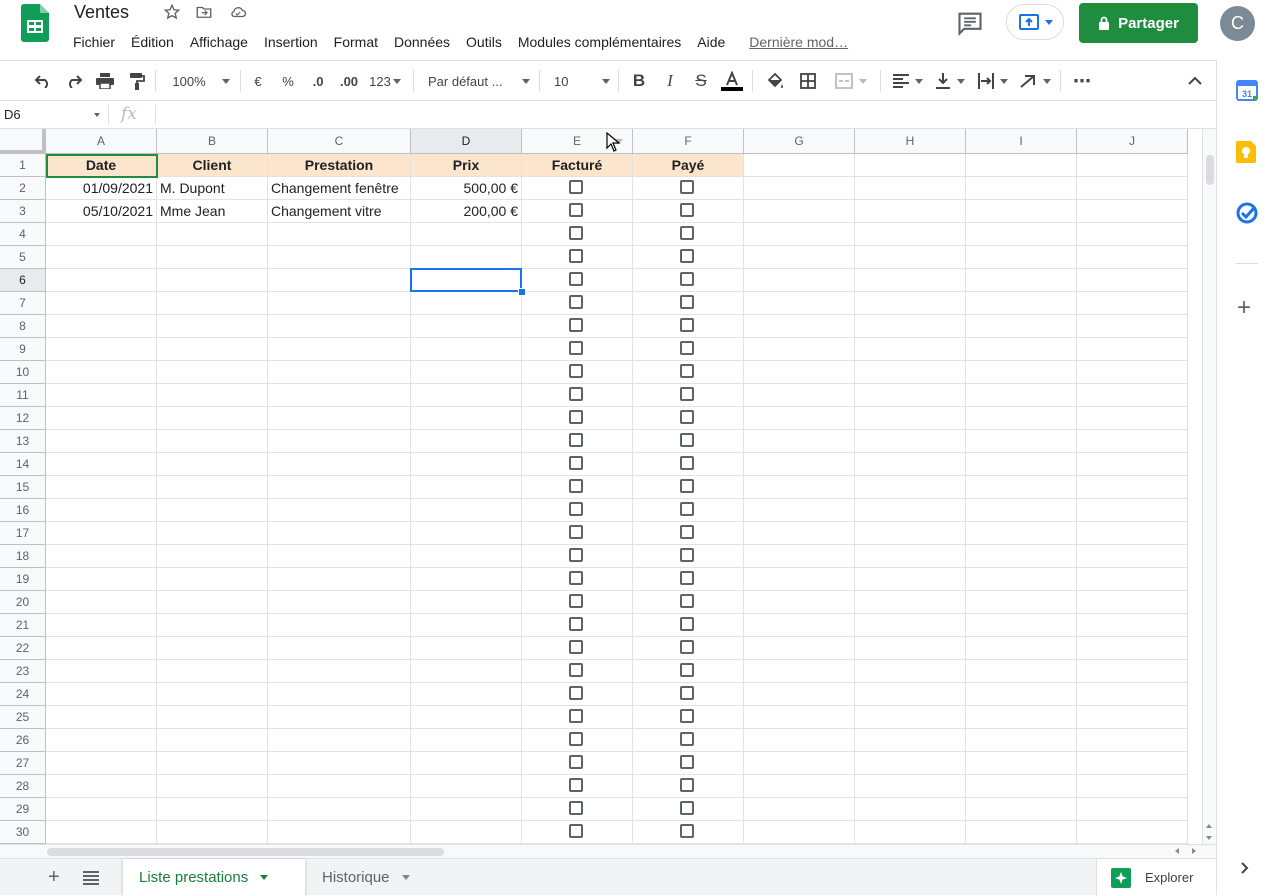 This screenshot has height=896, width=1274. I want to click on print-icon, so click(105, 81).